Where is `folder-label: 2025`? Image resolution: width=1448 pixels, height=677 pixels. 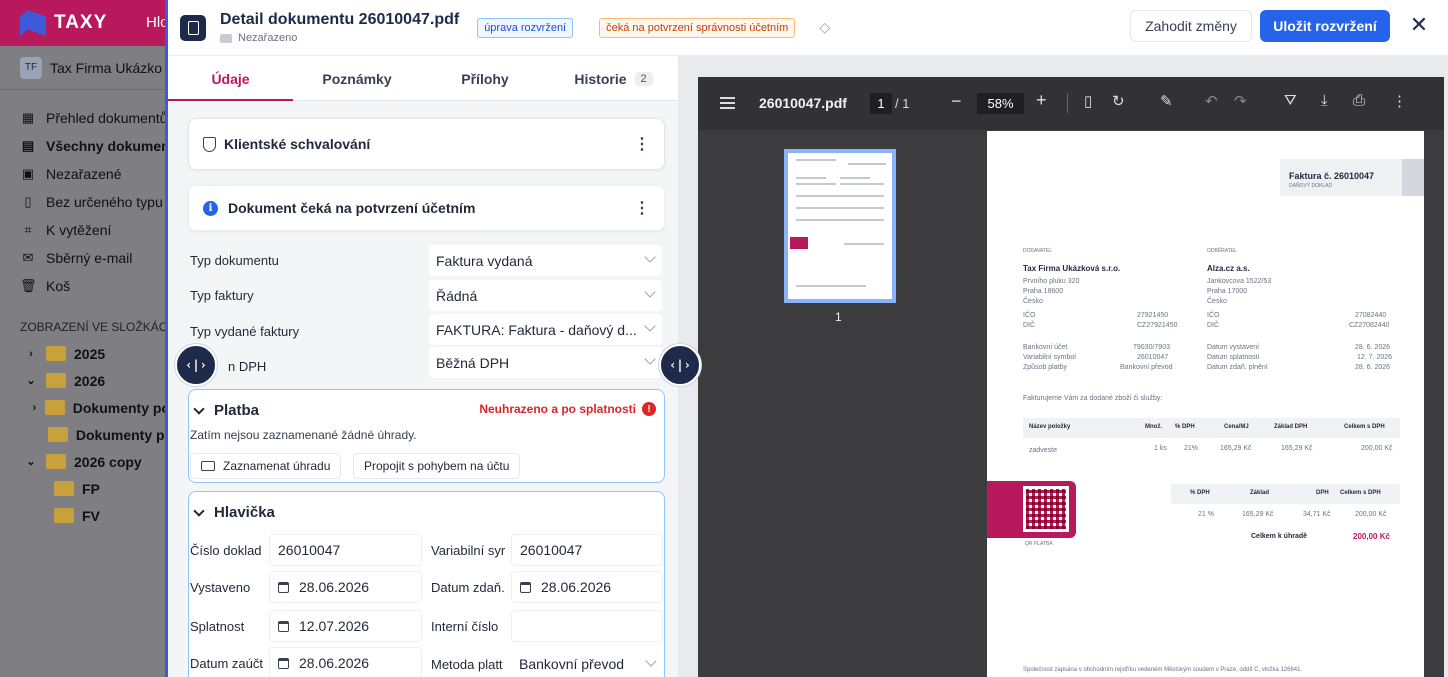 folder-label: 2025 is located at coordinates (90, 353).